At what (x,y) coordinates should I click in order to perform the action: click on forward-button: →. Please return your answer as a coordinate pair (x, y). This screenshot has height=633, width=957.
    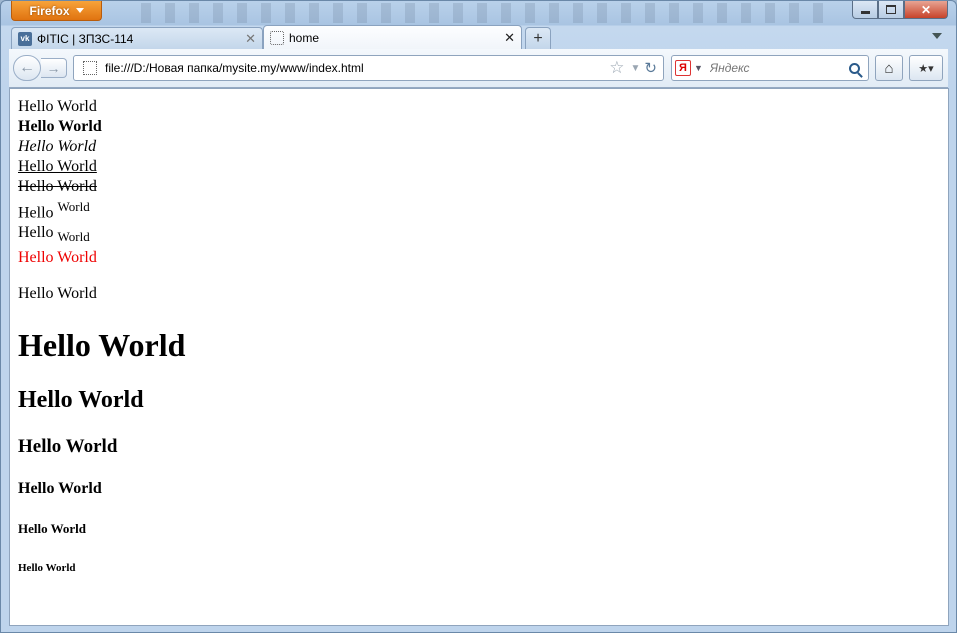
    Looking at the image, I should click on (54, 68).